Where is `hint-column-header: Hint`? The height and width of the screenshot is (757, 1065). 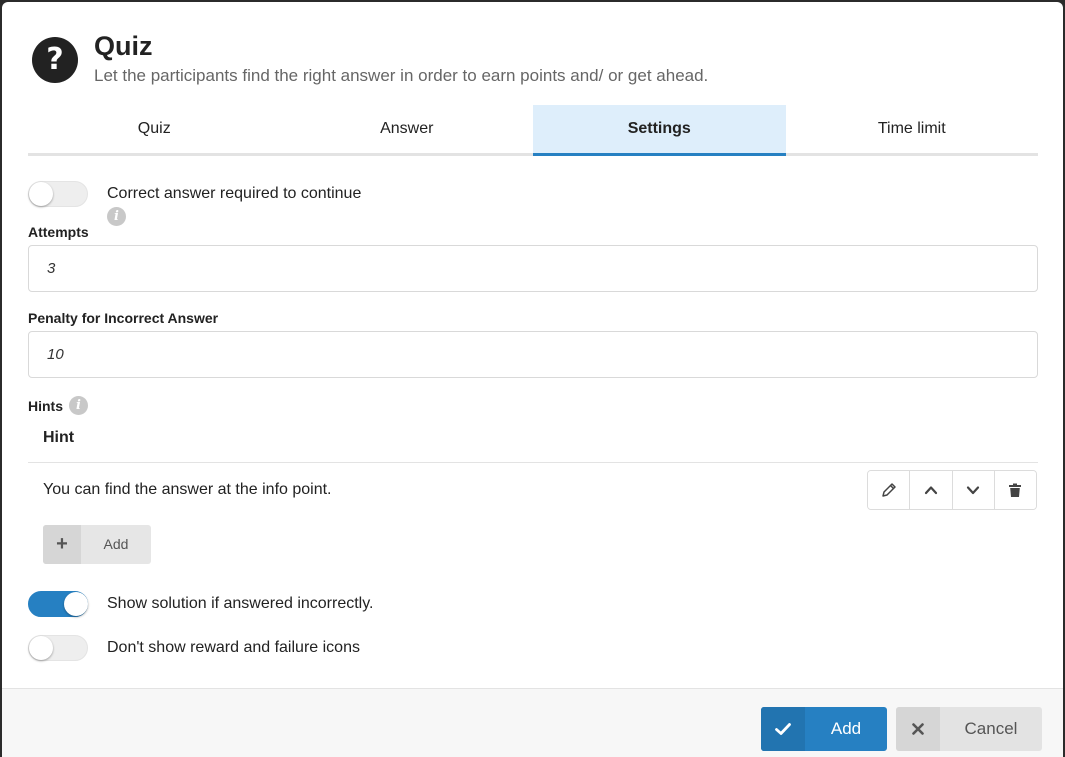 hint-column-header: Hint is located at coordinates (59, 437).